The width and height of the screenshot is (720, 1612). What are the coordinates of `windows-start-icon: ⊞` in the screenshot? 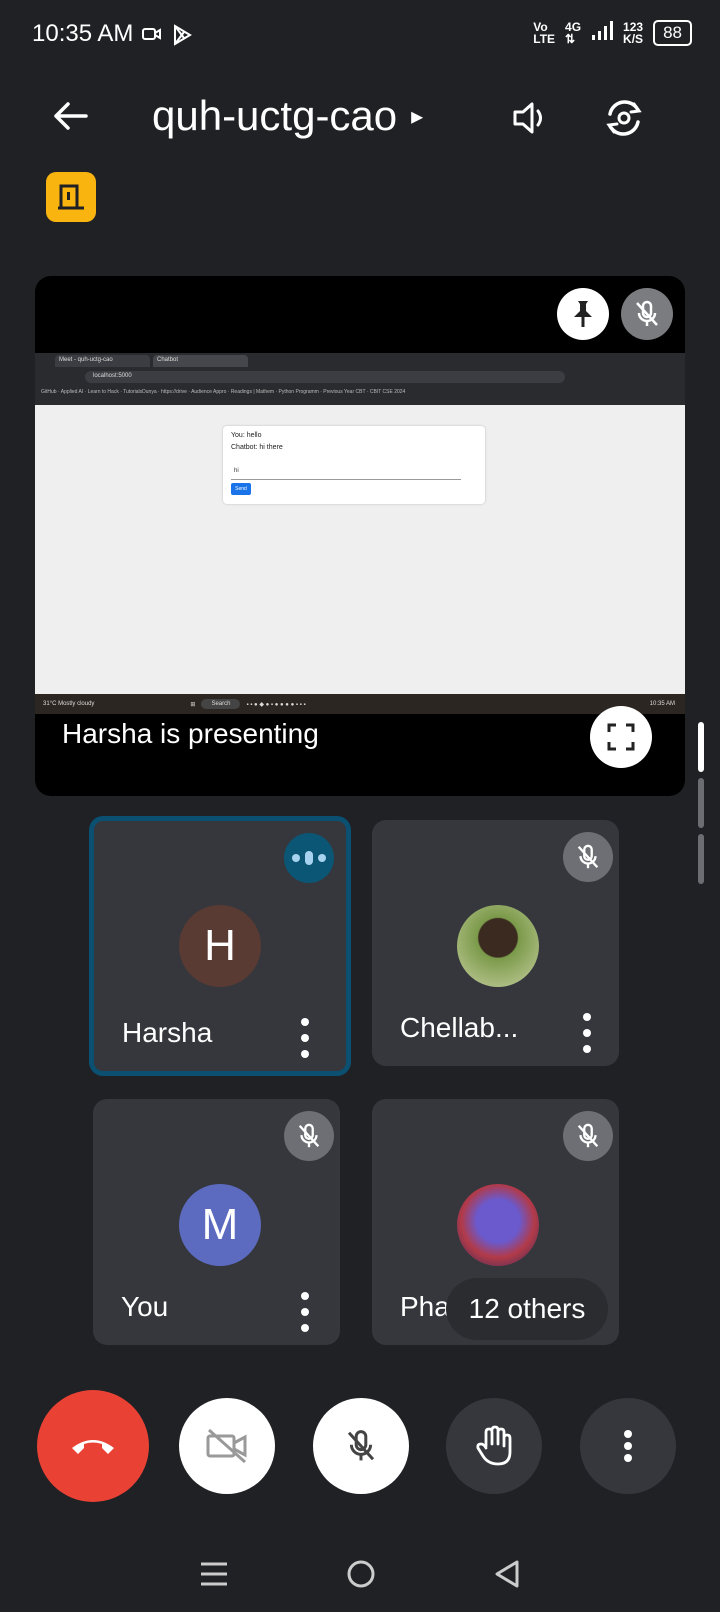 It's located at (193, 704).